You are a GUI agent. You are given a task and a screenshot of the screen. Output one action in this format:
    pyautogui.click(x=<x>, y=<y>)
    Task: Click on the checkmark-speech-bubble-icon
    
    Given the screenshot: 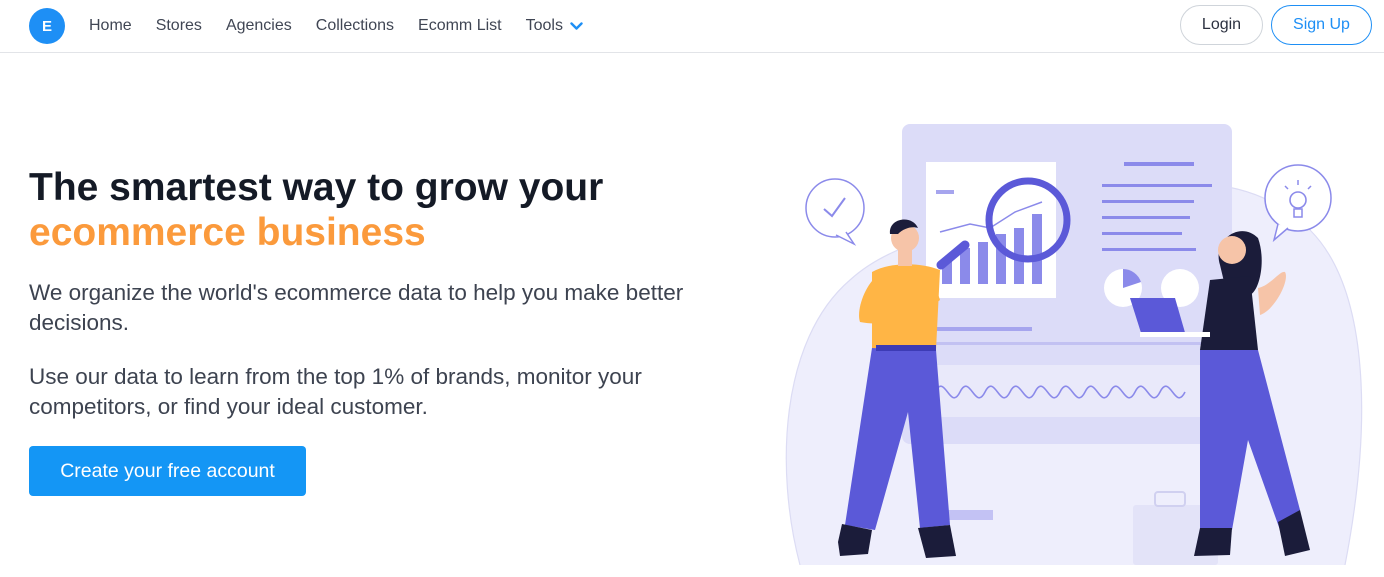 What is the action you would take?
    pyautogui.click(x=835, y=212)
    